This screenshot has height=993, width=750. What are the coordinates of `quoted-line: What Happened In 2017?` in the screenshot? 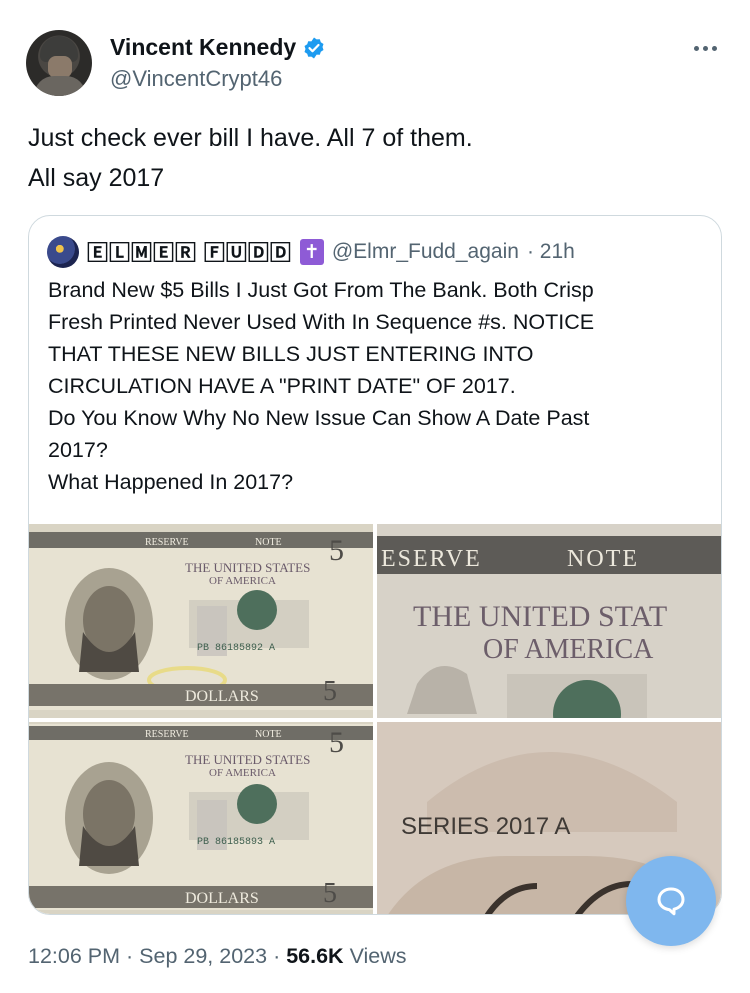 It's located at (171, 482).